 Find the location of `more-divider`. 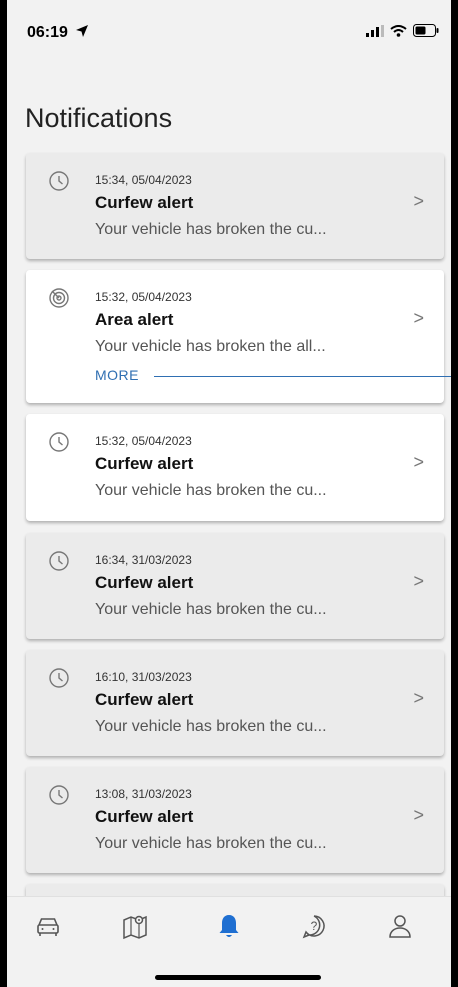

more-divider is located at coordinates (302, 376).